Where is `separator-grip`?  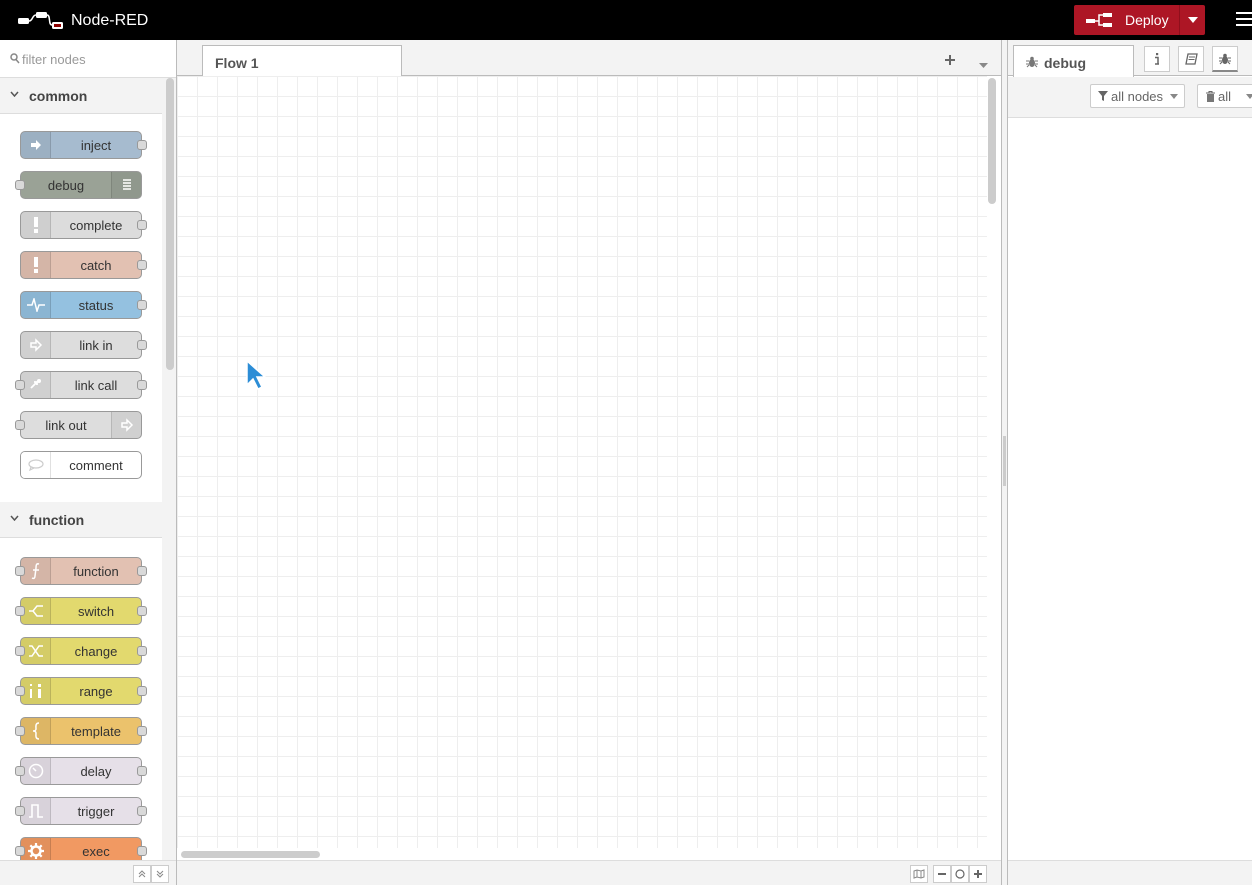 separator-grip is located at coordinates (1004, 461).